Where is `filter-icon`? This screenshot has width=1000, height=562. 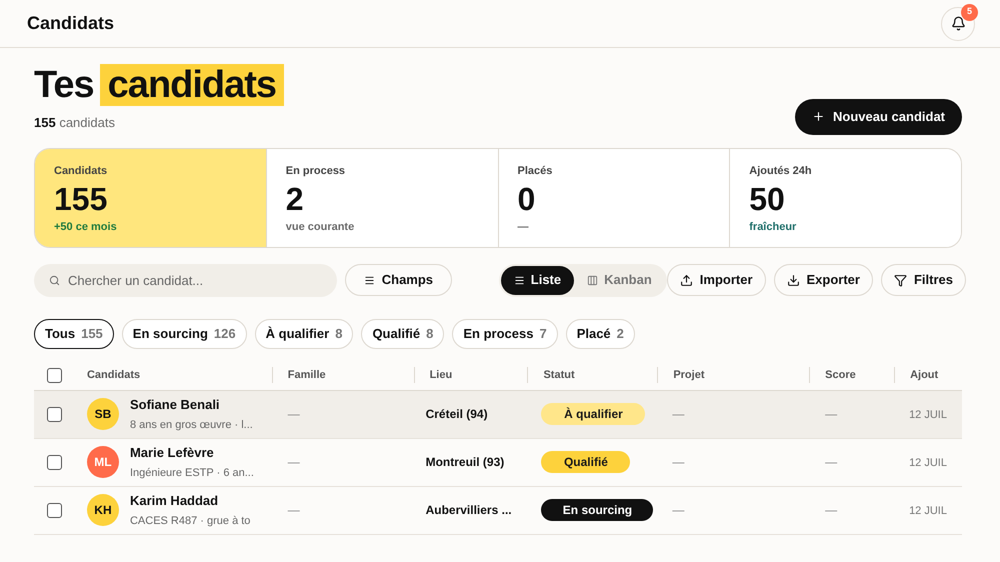
filter-icon is located at coordinates (900, 280).